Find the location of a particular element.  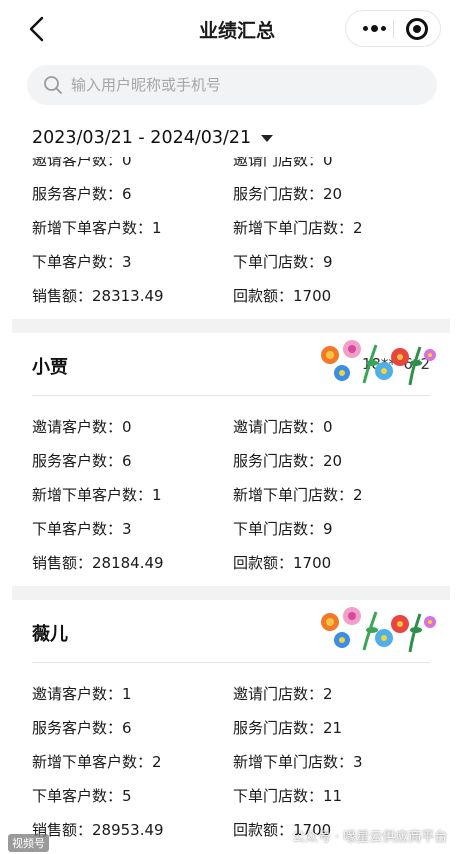

caret-down-icon is located at coordinates (267, 138).